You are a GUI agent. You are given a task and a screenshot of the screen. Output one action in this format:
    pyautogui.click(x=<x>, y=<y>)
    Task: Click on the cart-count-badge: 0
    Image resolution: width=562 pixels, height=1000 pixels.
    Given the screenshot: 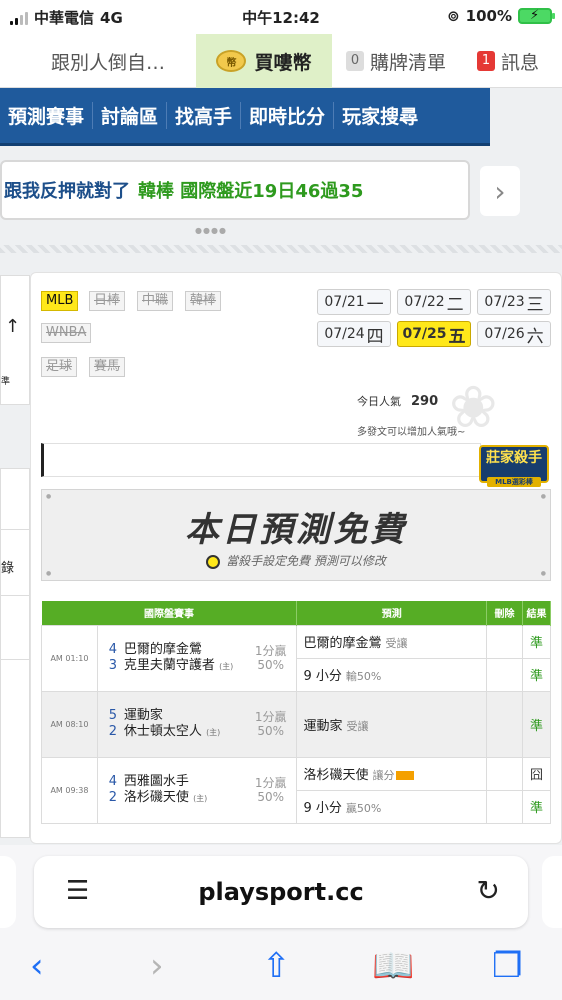 What is the action you would take?
    pyautogui.click(x=354, y=61)
    